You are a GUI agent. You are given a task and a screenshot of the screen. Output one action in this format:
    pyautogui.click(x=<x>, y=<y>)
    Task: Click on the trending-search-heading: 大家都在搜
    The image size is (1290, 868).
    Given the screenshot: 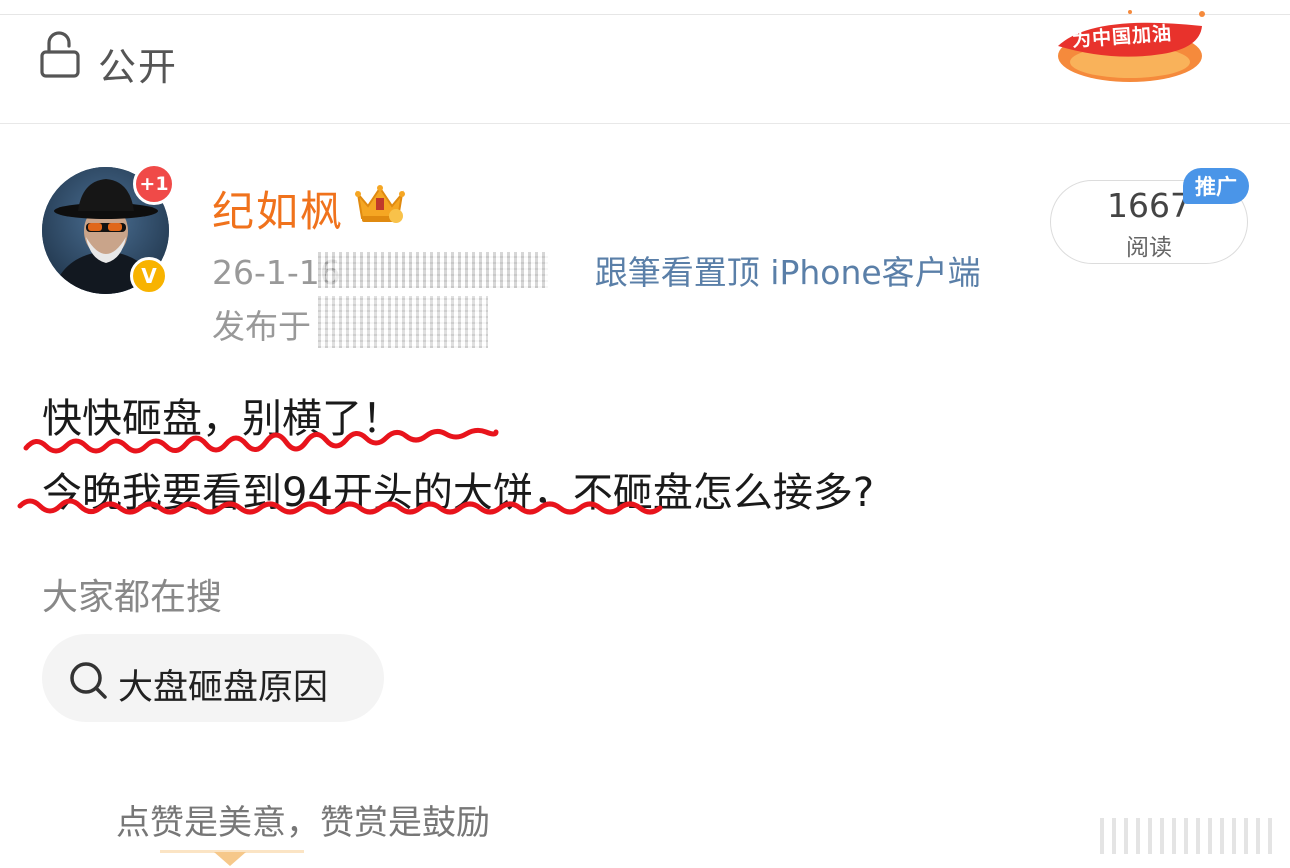 What is the action you would take?
    pyautogui.click(x=132, y=597)
    